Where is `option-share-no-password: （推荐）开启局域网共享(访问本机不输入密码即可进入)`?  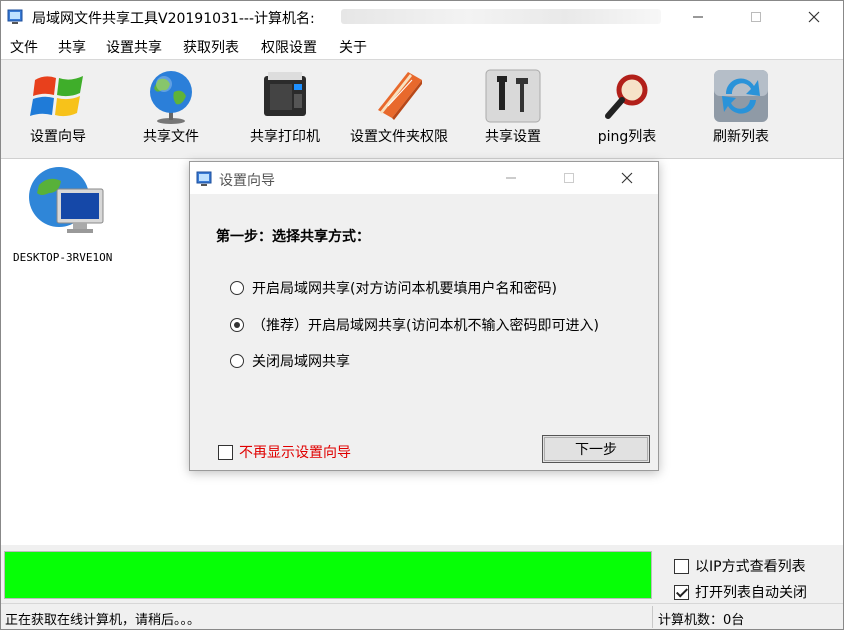 option-share-no-password: （推荐）开启局域网共享(访问本机不输入密码即可进入) is located at coordinates (414, 325).